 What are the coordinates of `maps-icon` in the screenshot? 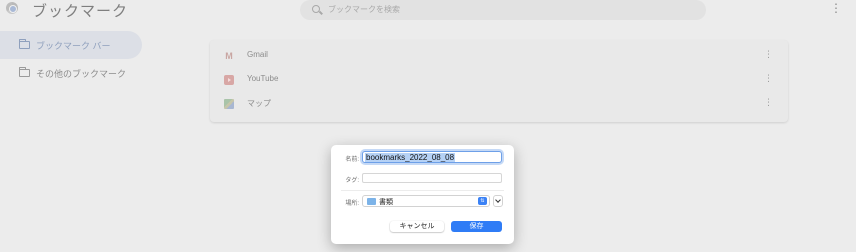 It's located at (229, 104).